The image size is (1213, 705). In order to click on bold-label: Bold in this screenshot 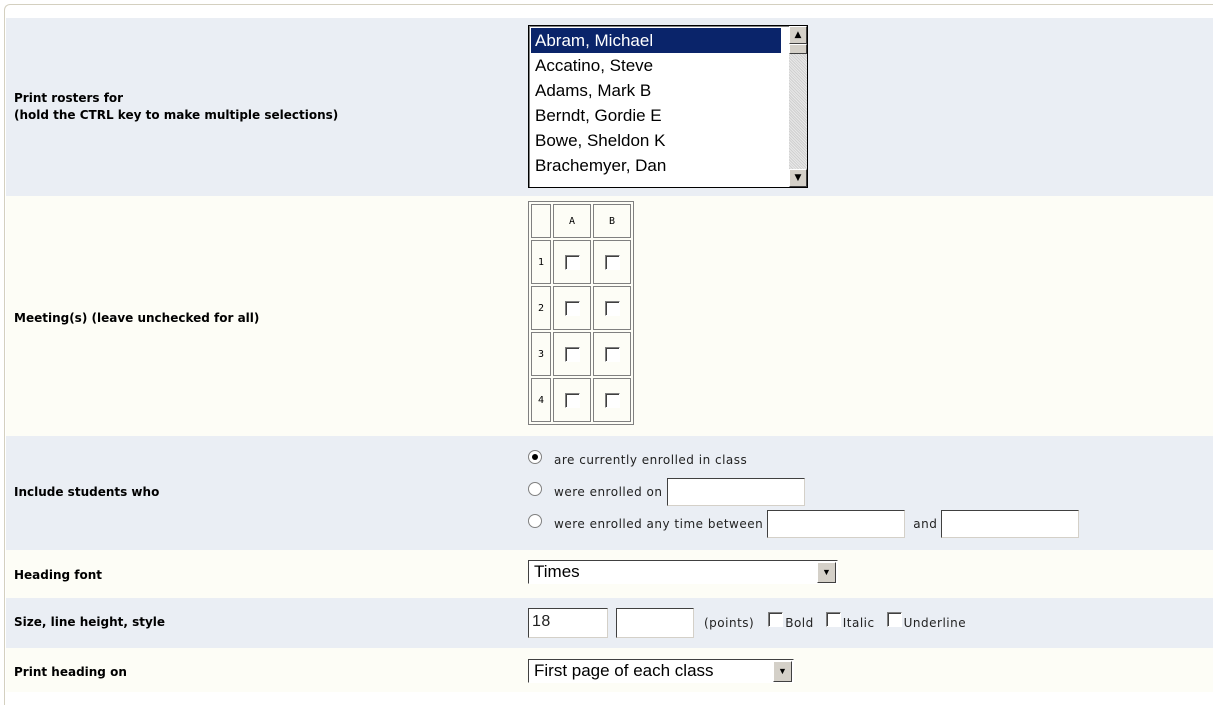, I will do `click(799, 623)`.